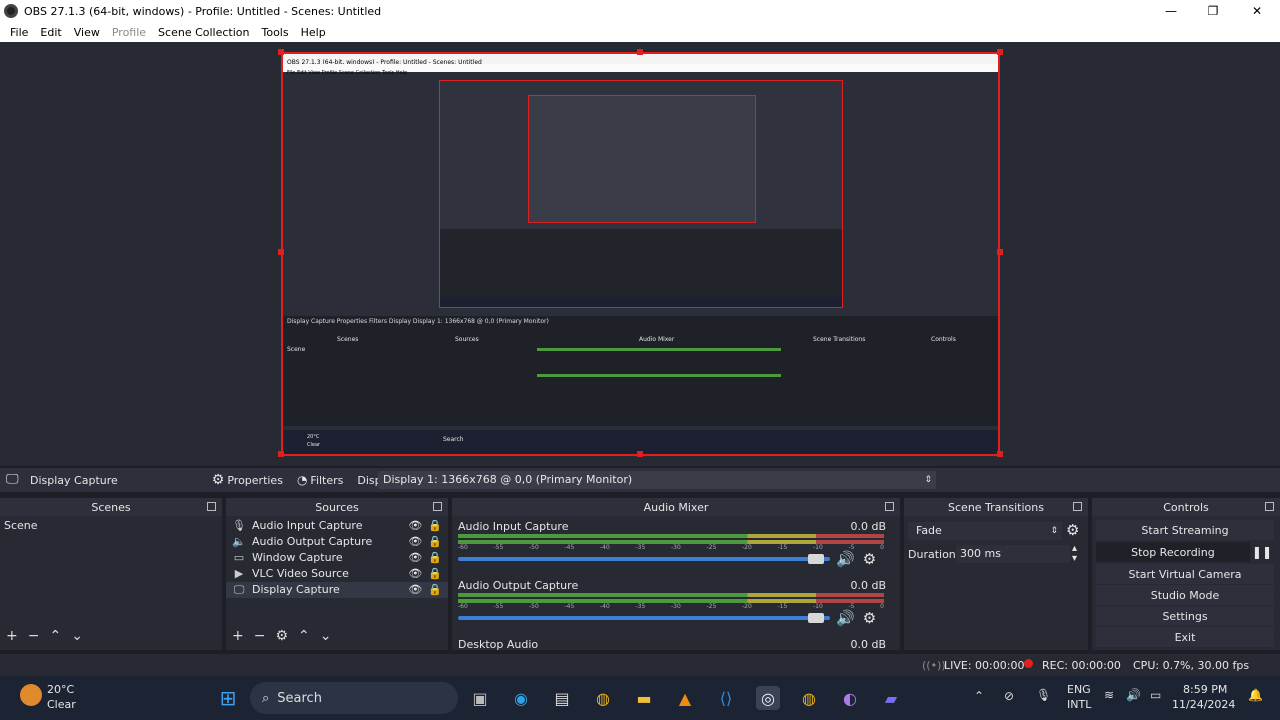  Describe the element at coordinates (228, 698) in the screenshot. I see `windows-start-icon: ⊞` at that location.